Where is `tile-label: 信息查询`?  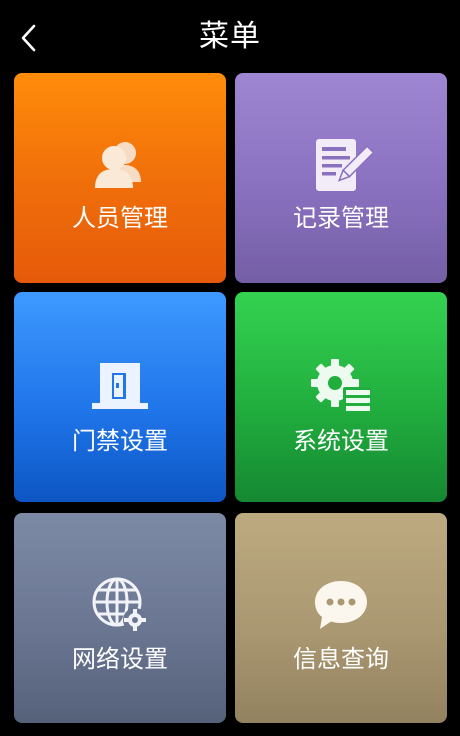 tile-label: 信息查询 is located at coordinates (341, 659).